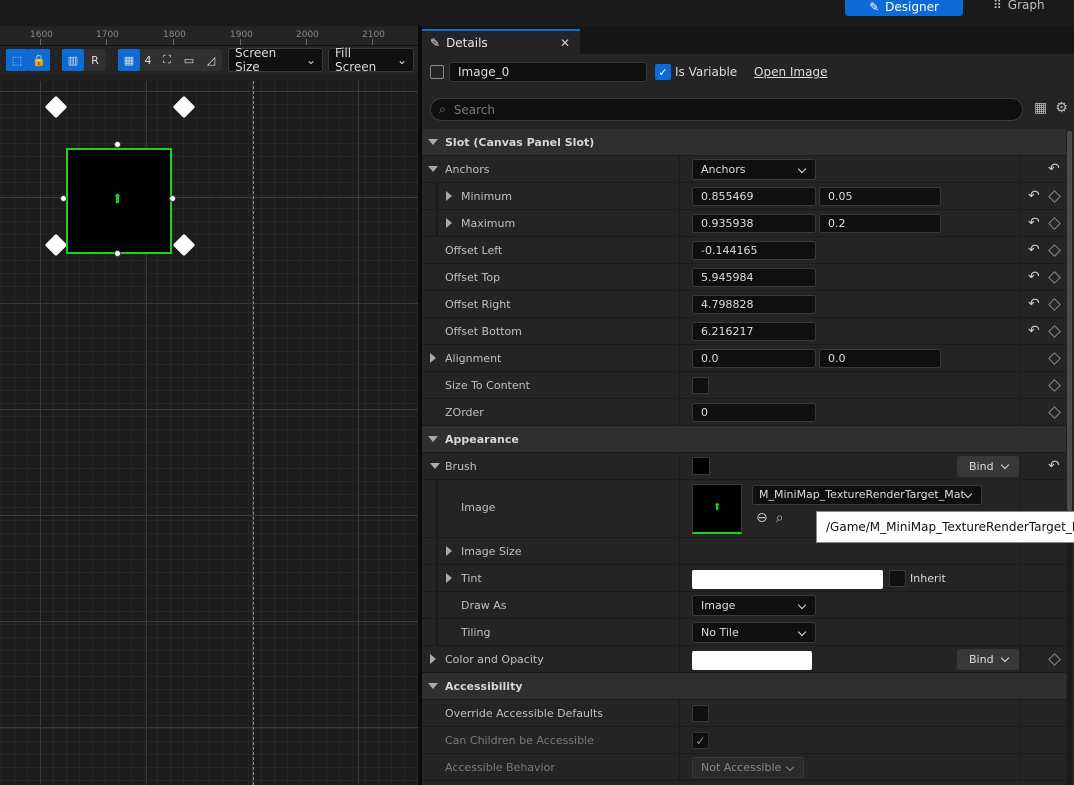 This screenshot has height=785, width=1074. What do you see at coordinates (720, 632) in the screenshot?
I see `tiling-value: No Tile` at bounding box center [720, 632].